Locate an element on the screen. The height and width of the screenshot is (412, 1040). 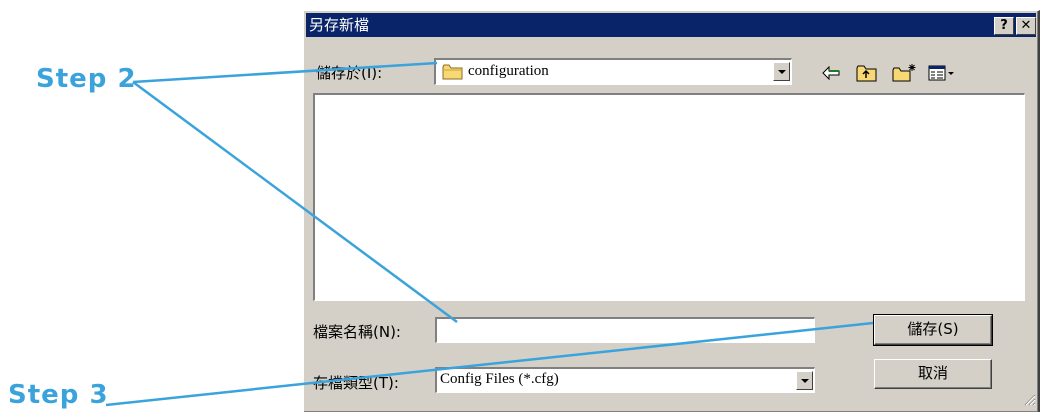
save-in-combo: configuration is located at coordinates (613, 71).